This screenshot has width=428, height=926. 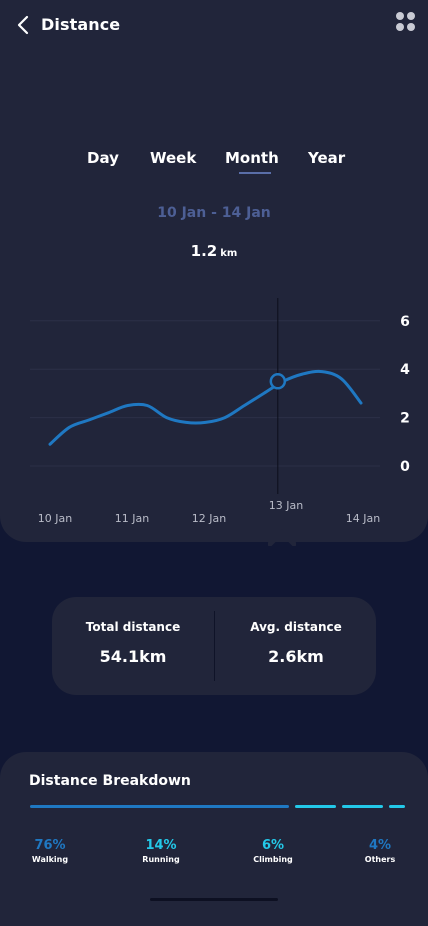 I want to click on chevron-left-icon, so click(x=23, y=25).